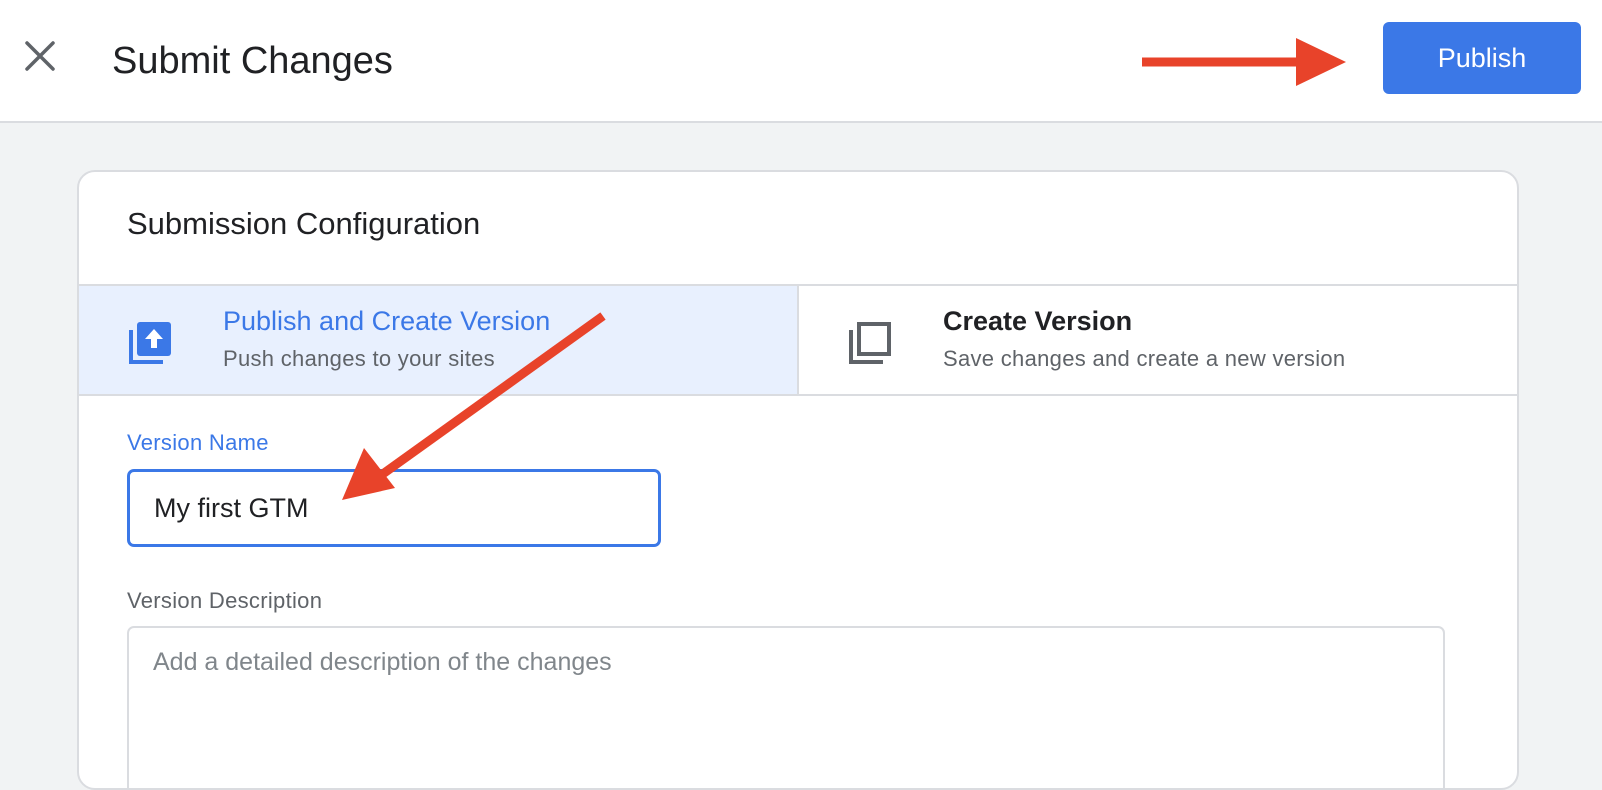 This screenshot has height=790, width=1602. I want to click on close-button, so click(40, 56).